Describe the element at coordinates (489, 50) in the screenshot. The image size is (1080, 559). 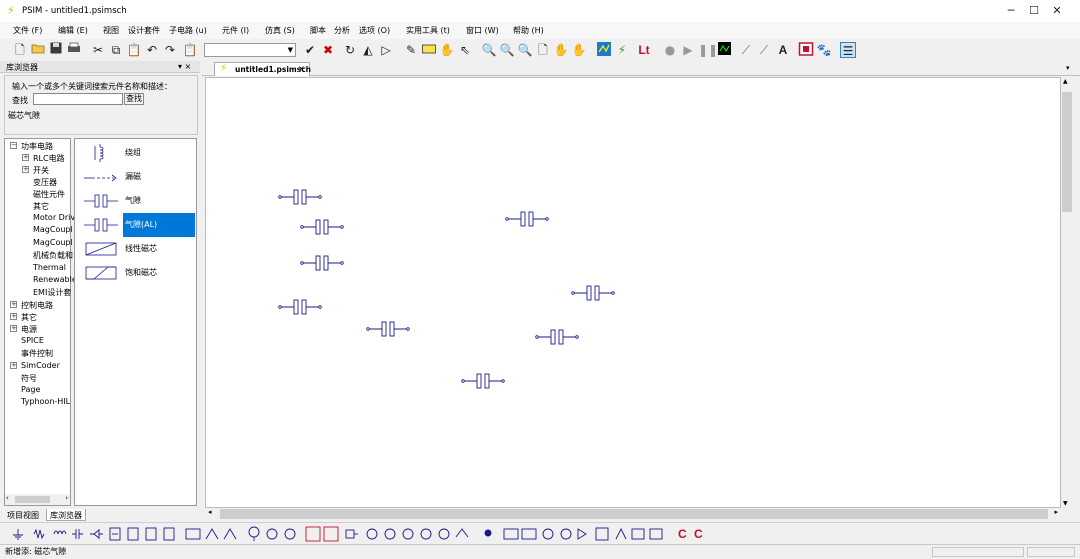
I see `zoom-icon: 🔍` at that location.